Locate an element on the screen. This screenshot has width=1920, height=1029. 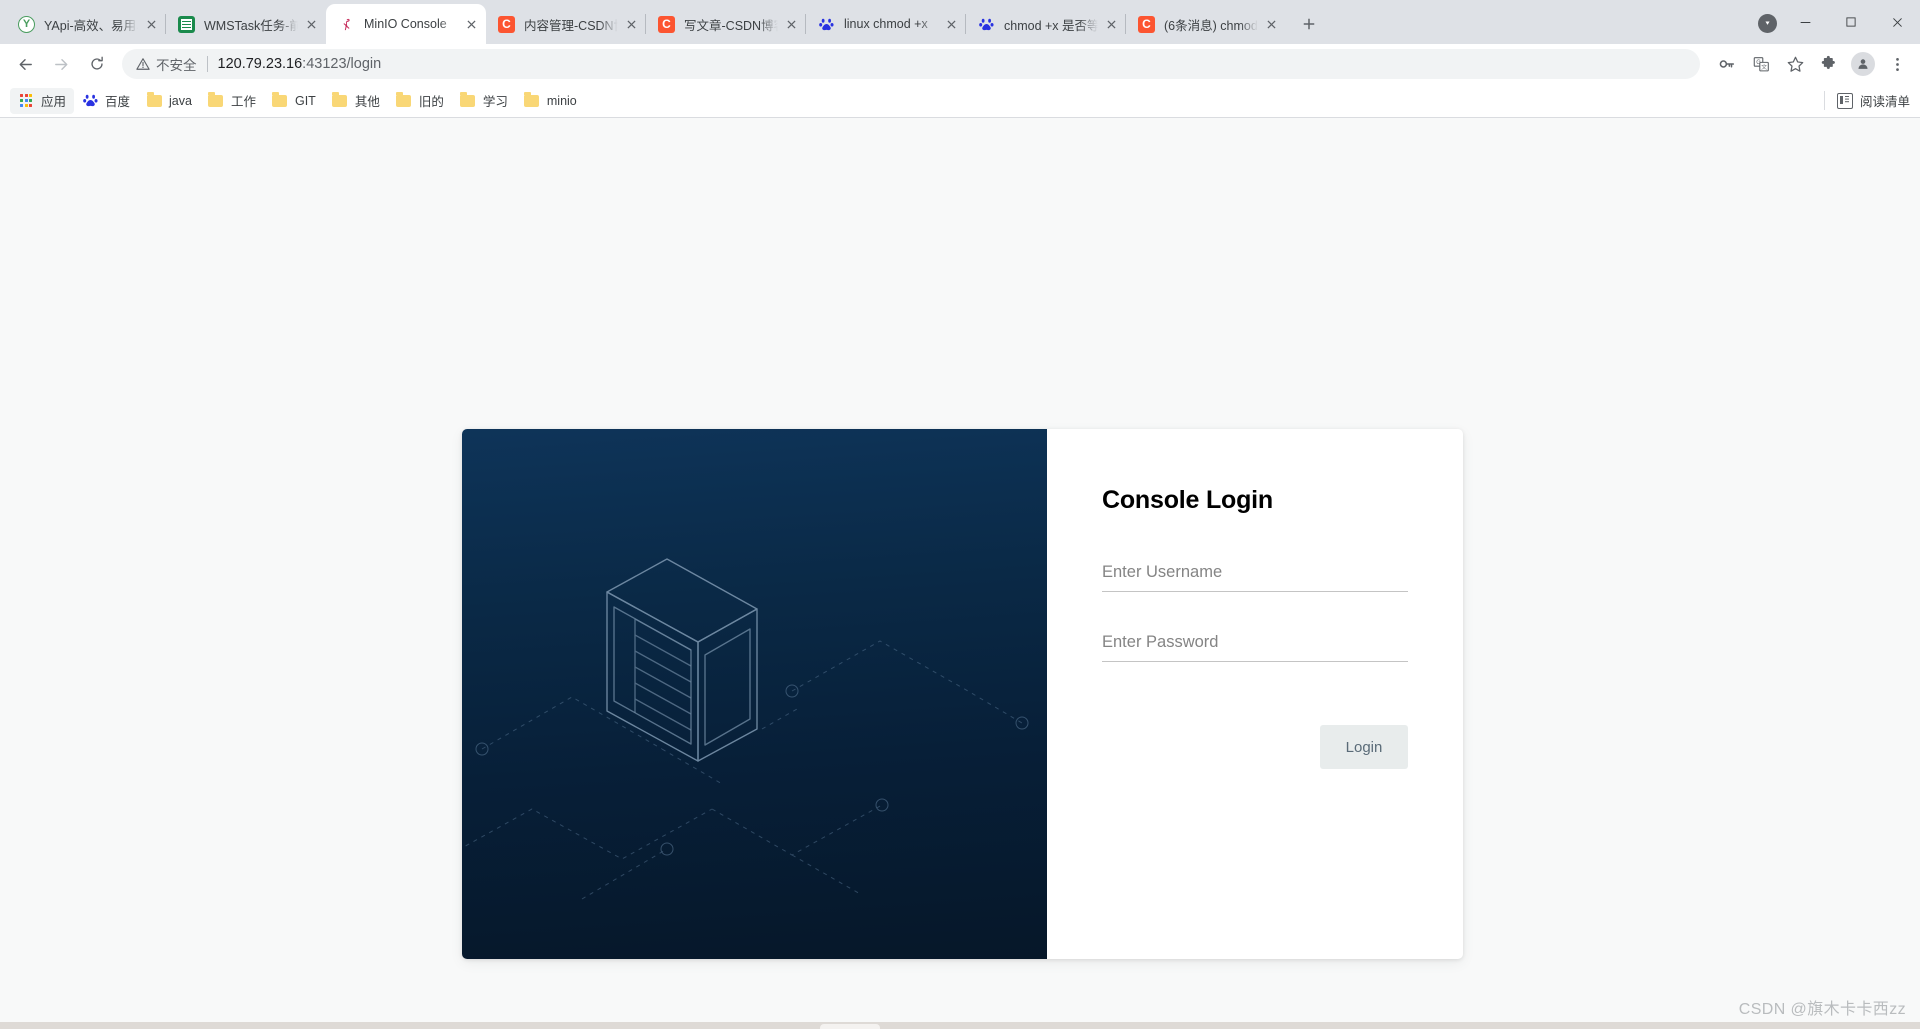
avatar is located at coordinates (1863, 64).